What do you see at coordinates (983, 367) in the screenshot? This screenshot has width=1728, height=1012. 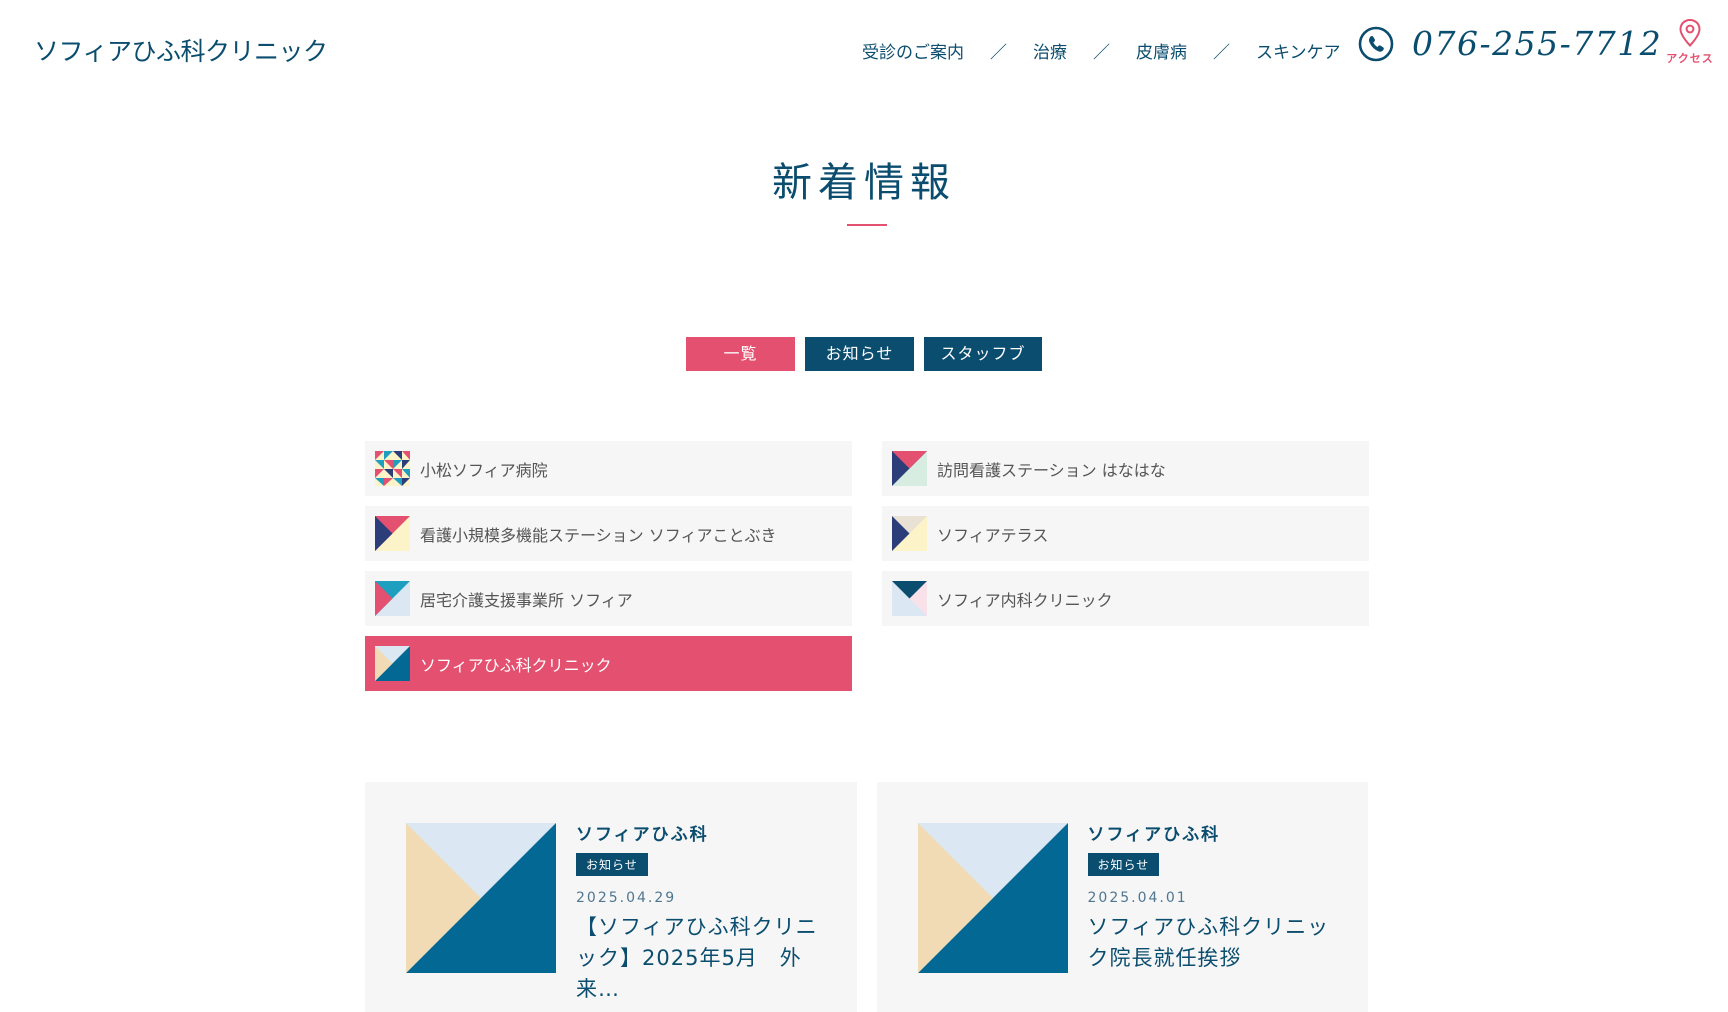 I see `tab-staff-blog: スタッフブログ` at bounding box center [983, 367].